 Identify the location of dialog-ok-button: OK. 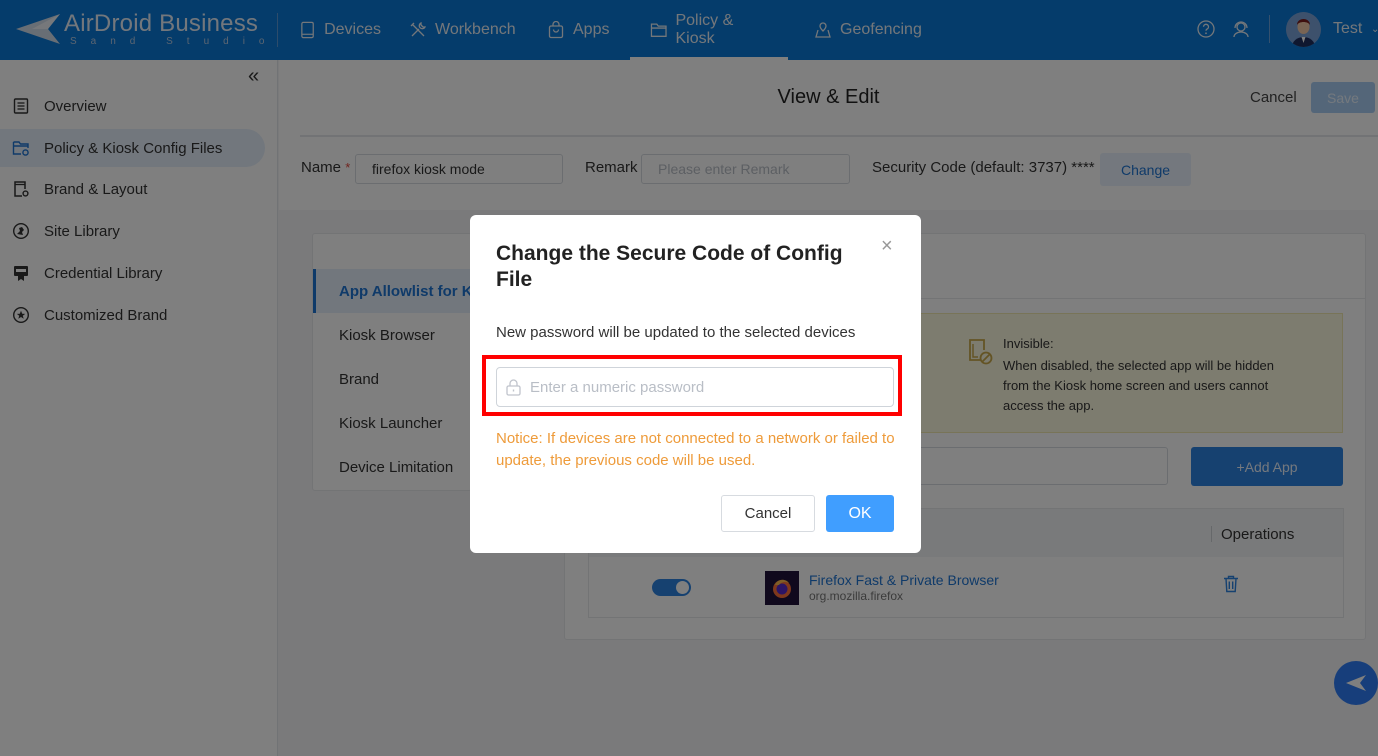
(860, 513).